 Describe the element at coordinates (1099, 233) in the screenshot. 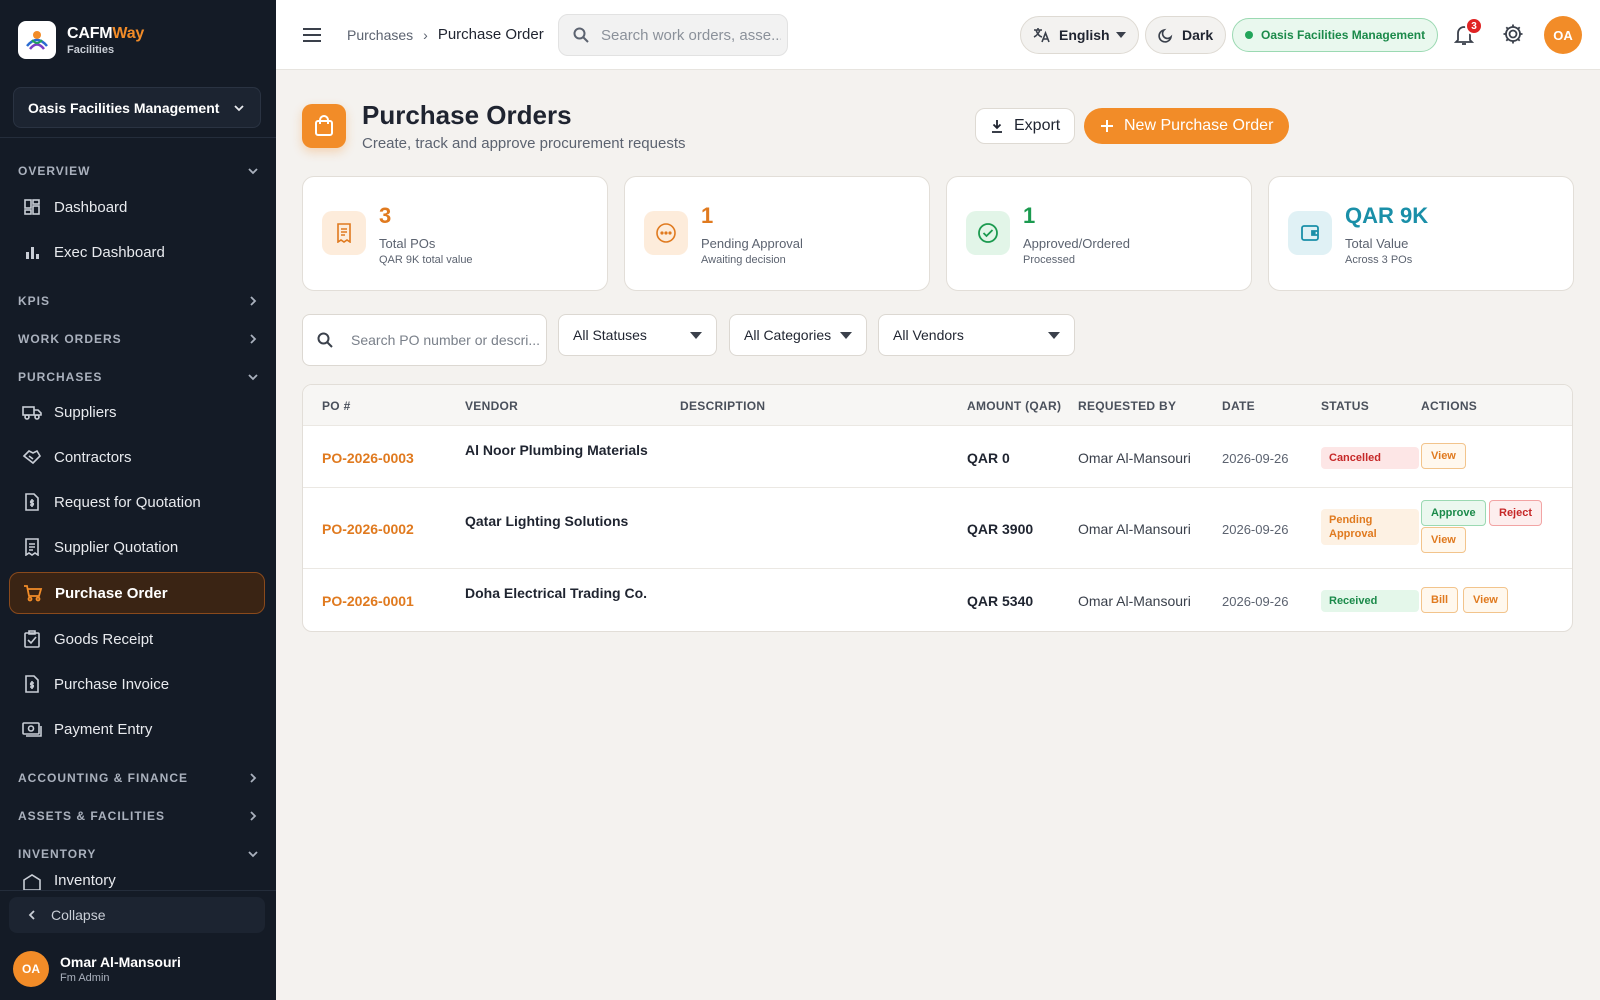

I see `stat-card-approved: 1 Approved/Ordered Processed` at that location.